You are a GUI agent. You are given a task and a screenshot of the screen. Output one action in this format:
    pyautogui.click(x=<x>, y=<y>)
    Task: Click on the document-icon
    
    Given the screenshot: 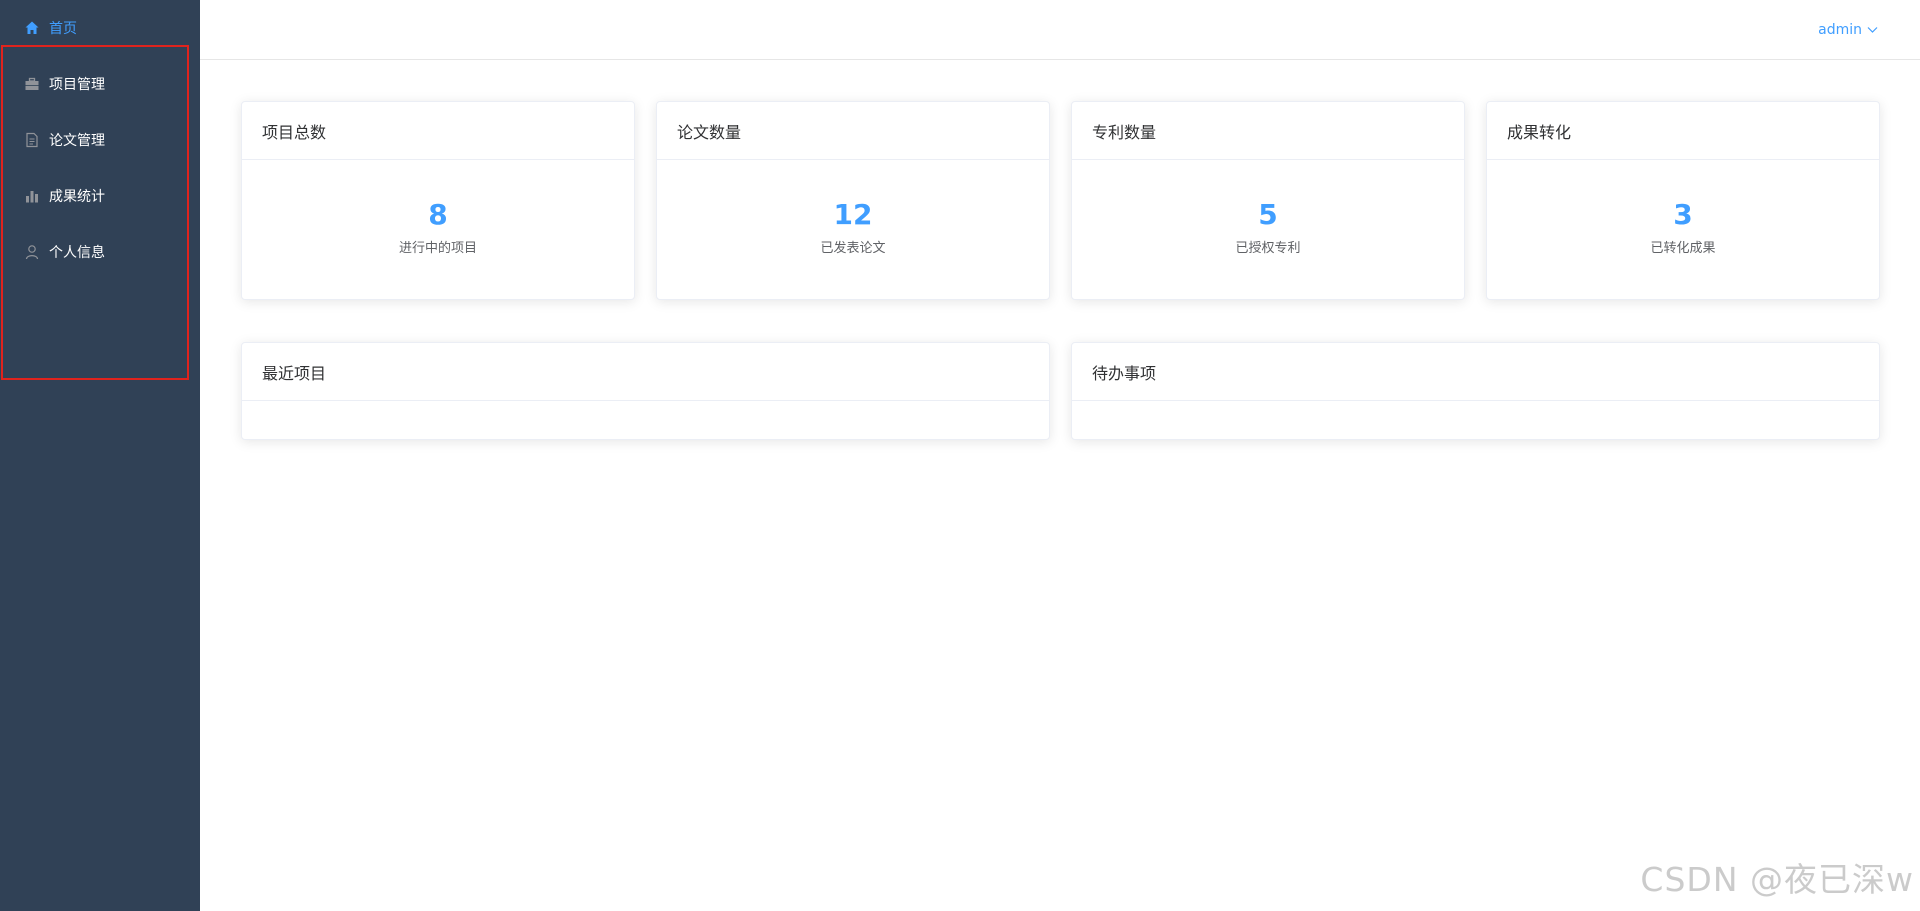 What is the action you would take?
    pyautogui.click(x=32, y=140)
    